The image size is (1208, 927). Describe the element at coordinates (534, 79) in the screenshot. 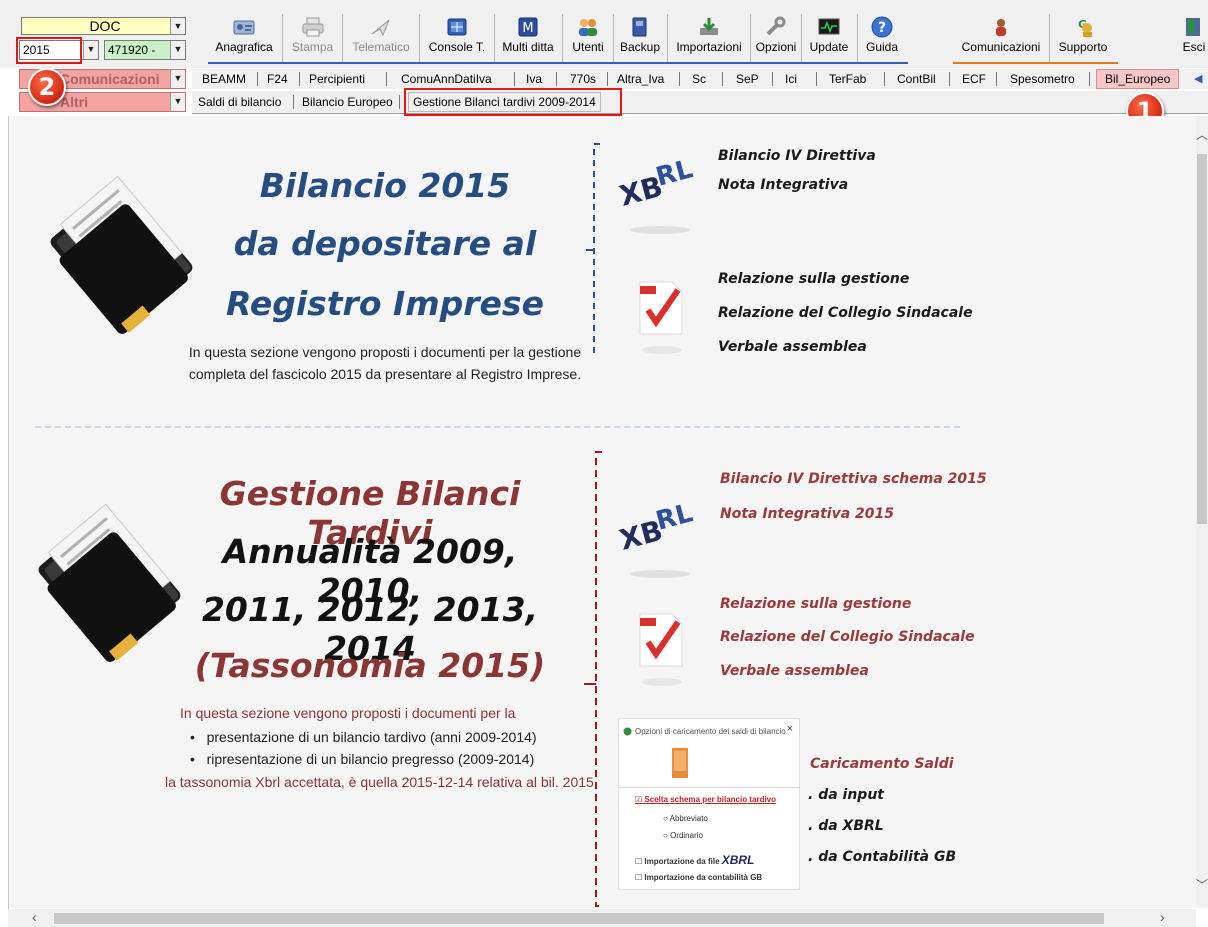

I see `tab-iva: Iva` at that location.